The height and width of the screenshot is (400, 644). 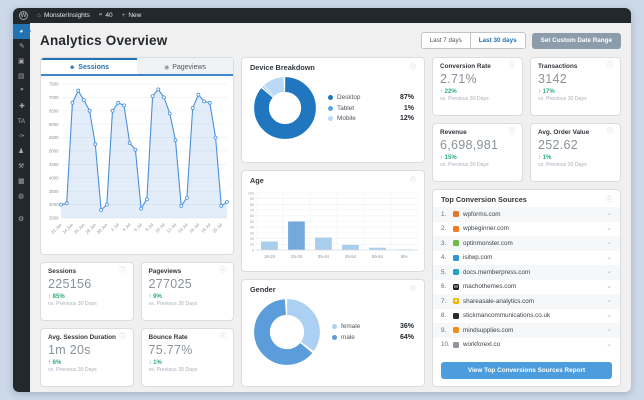 I want to click on metric-label: Revenue, so click(x=453, y=132).